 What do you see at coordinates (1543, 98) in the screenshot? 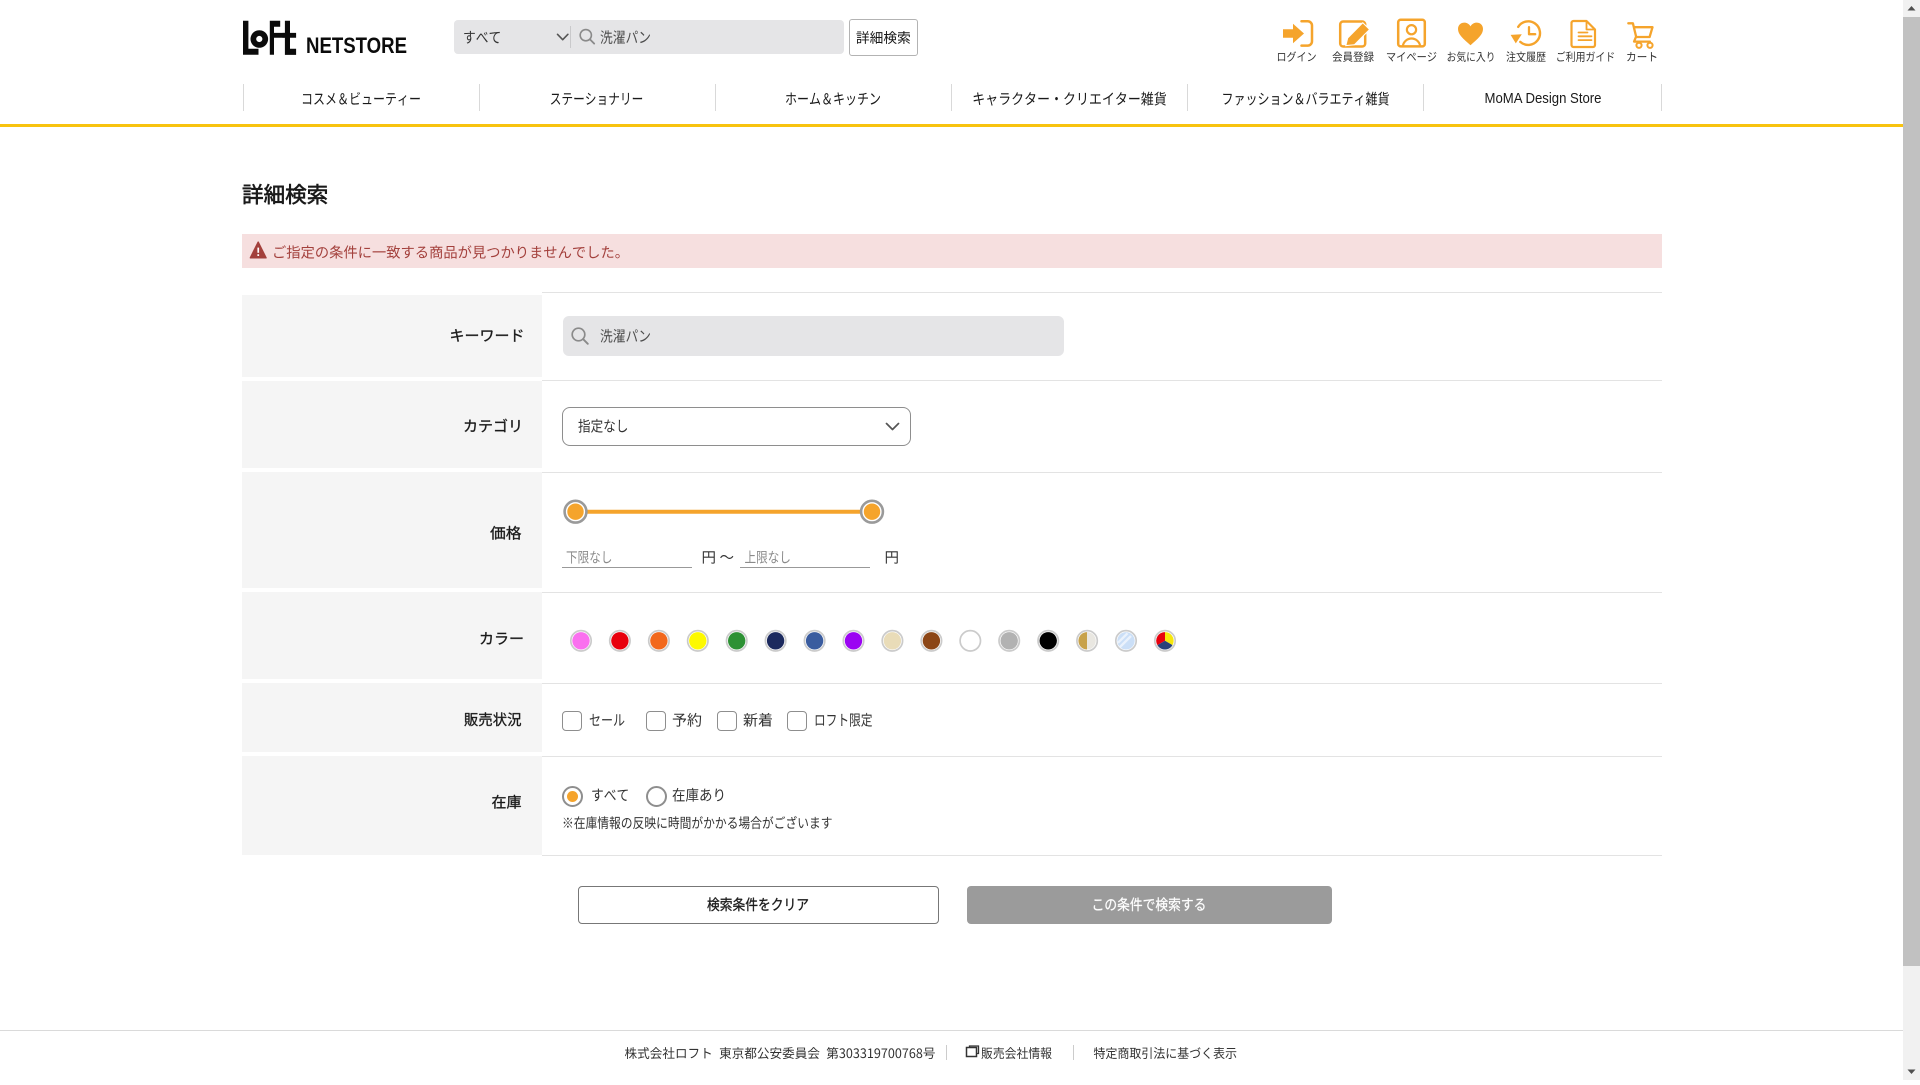
I see `svg-text: MoMA Design Store` at bounding box center [1543, 98].